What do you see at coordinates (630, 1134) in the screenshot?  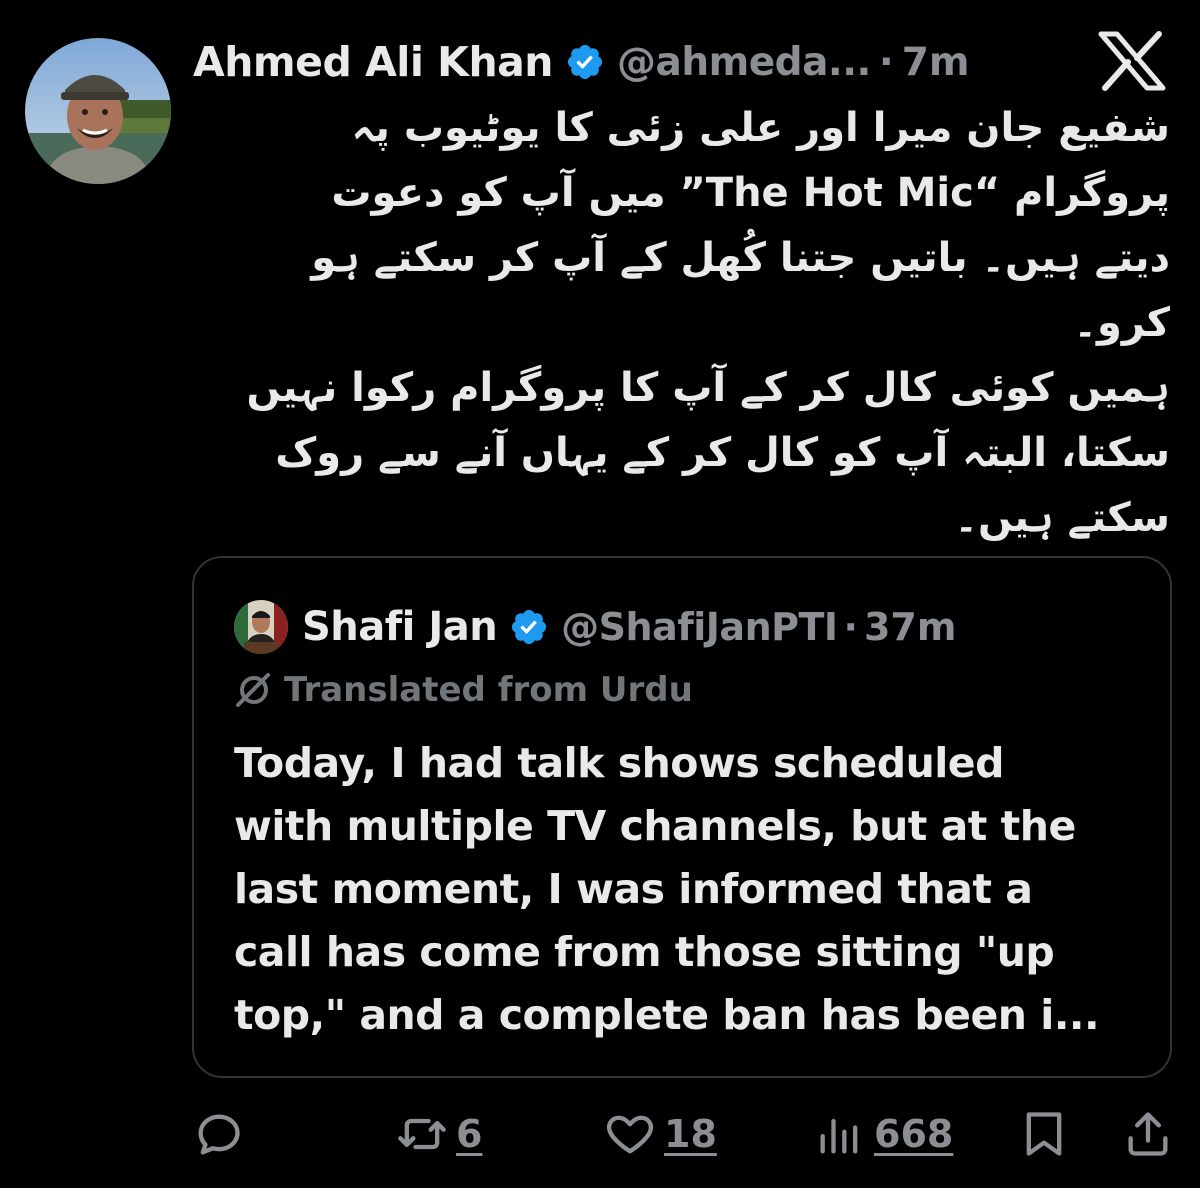 I see `heart-icon` at bounding box center [630, 1134].